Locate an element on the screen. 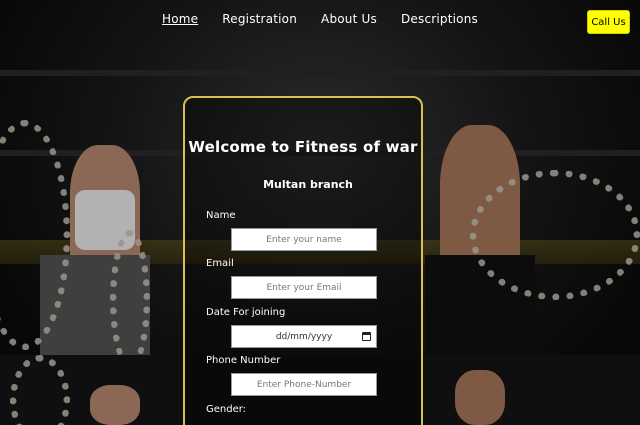 Image resolution: width=640 pixels, height=425 pixels. phone-label: Phone Number is located at coordinates (243, 360).